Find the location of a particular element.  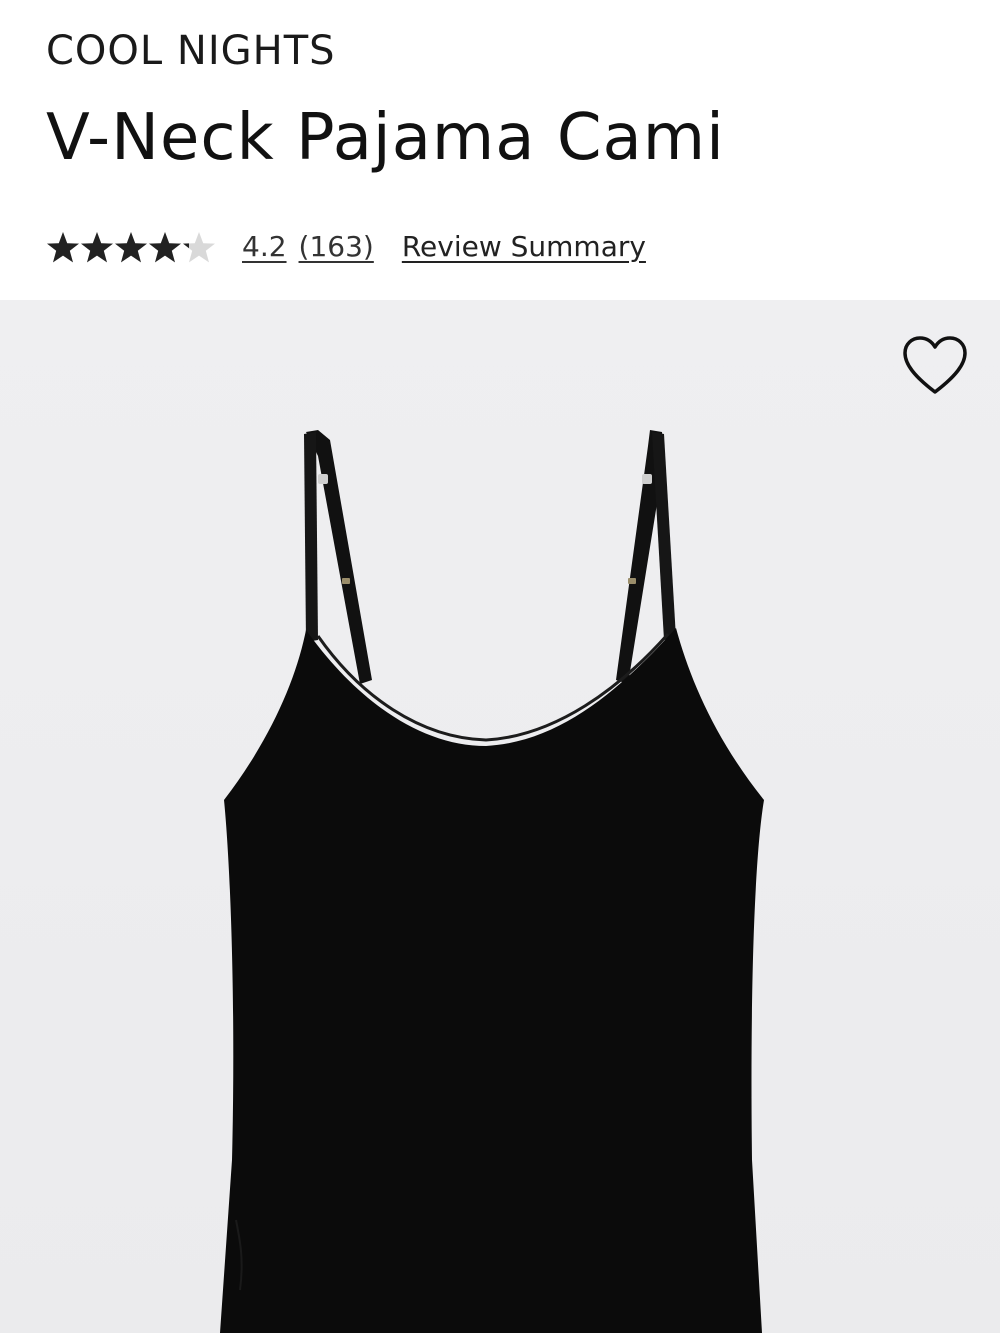

favorite-button is located at coordinates (935, 366).